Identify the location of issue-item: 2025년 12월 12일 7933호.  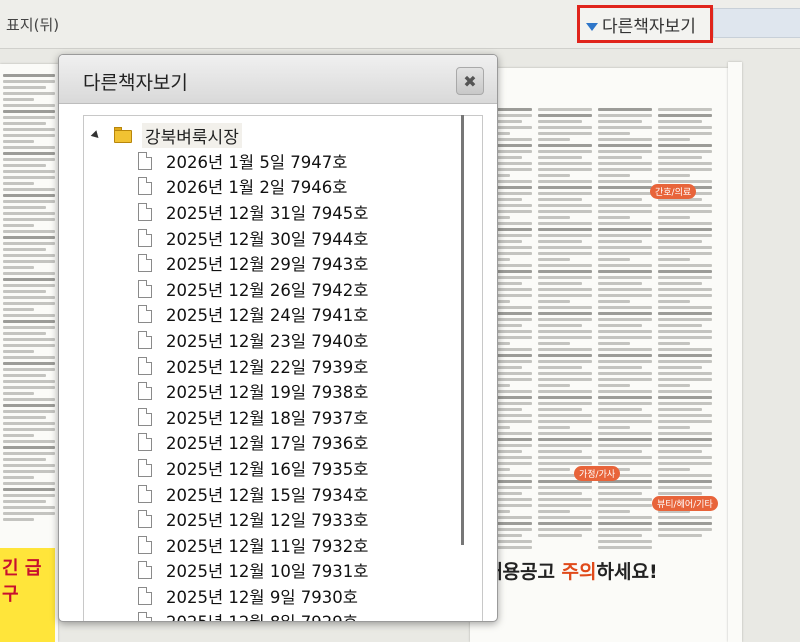
(253, 519).